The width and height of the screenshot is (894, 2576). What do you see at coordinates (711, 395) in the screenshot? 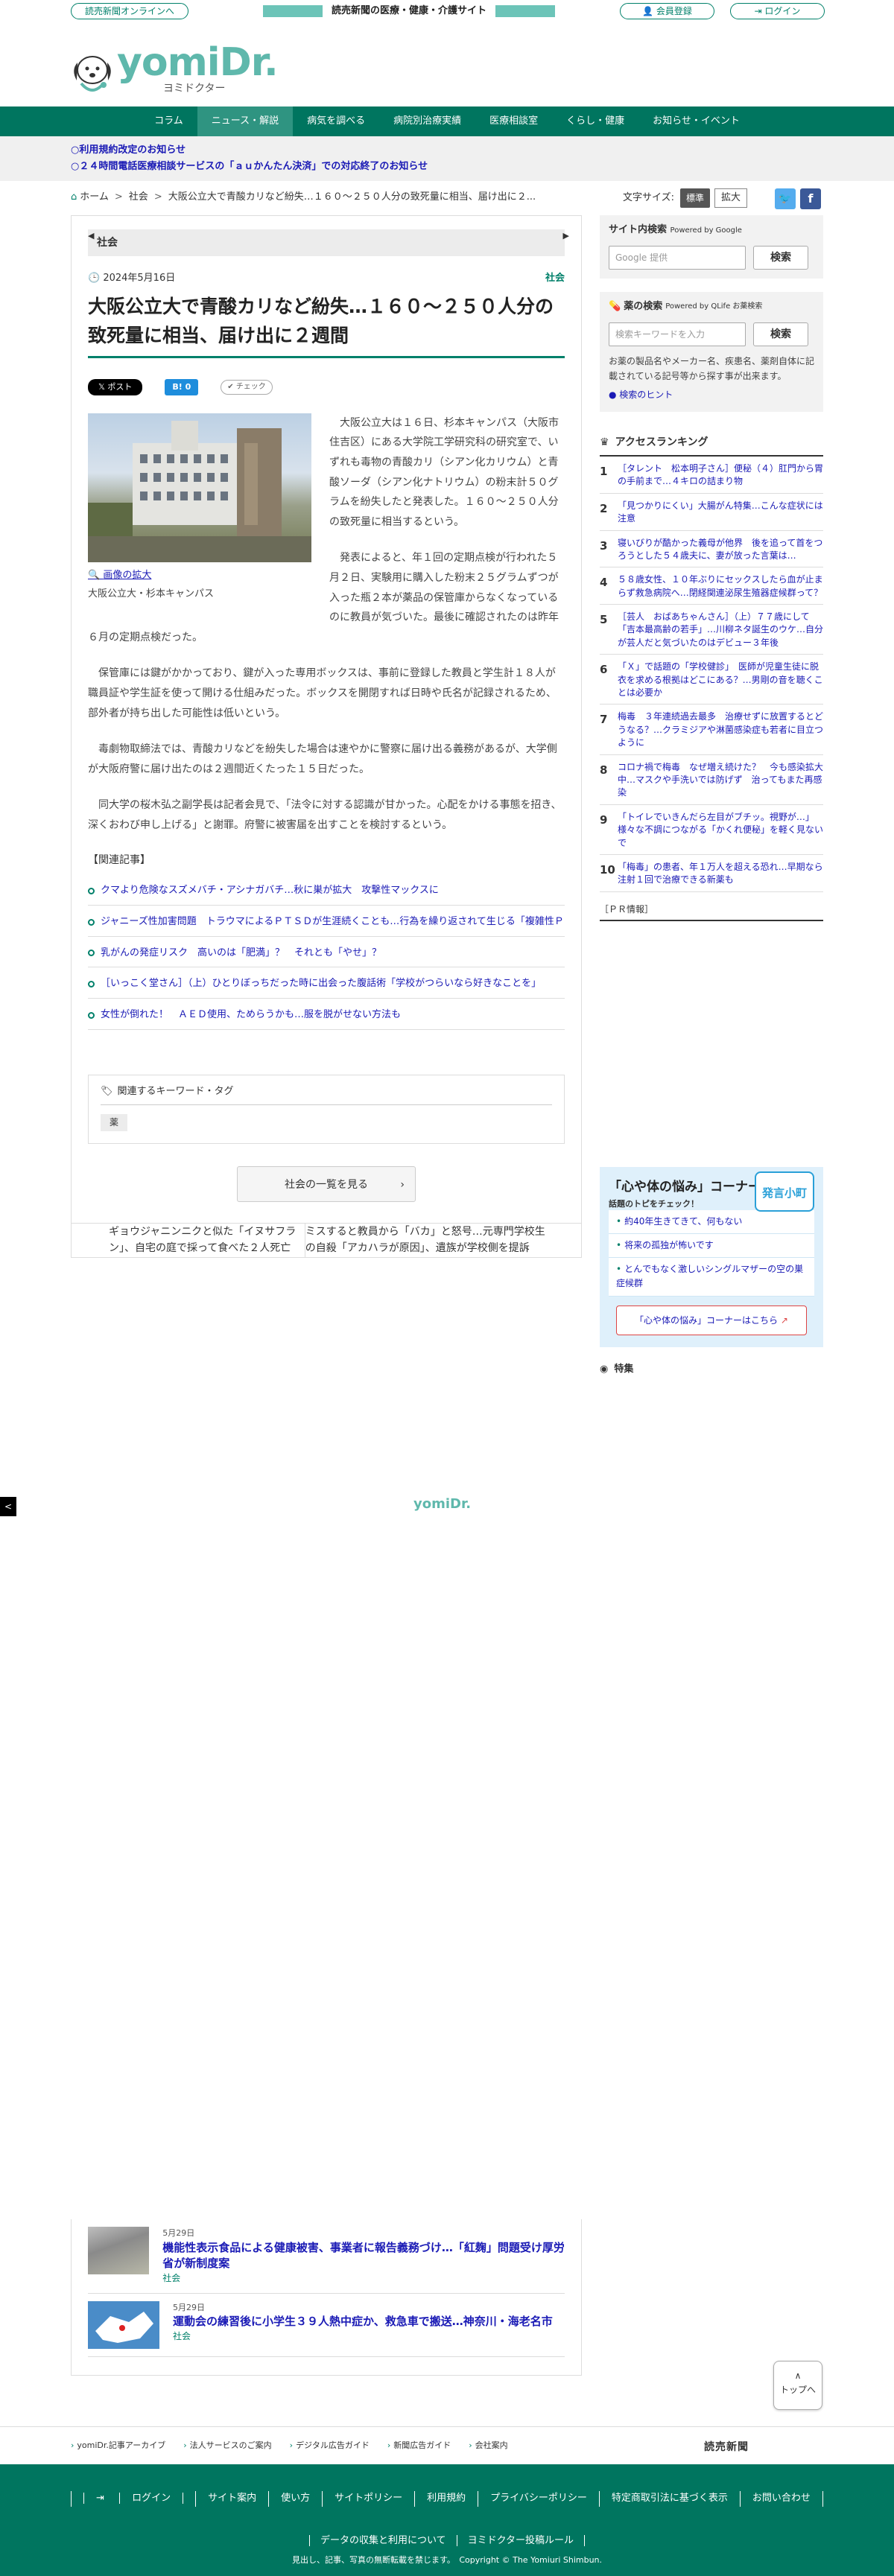
I see `search-hint-link: ● 検索のヒント` at bounding box center [711, 395].